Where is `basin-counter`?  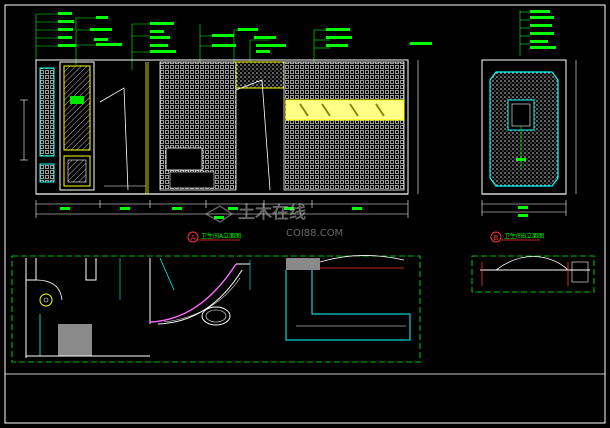 basin-counter is located at coordinates (184, 159).